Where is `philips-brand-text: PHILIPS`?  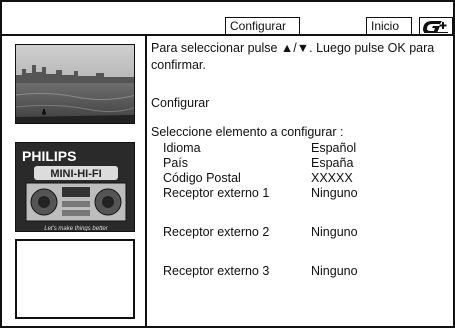 philips-brand-text: PHILIPS is located at coordinates (49, 156).